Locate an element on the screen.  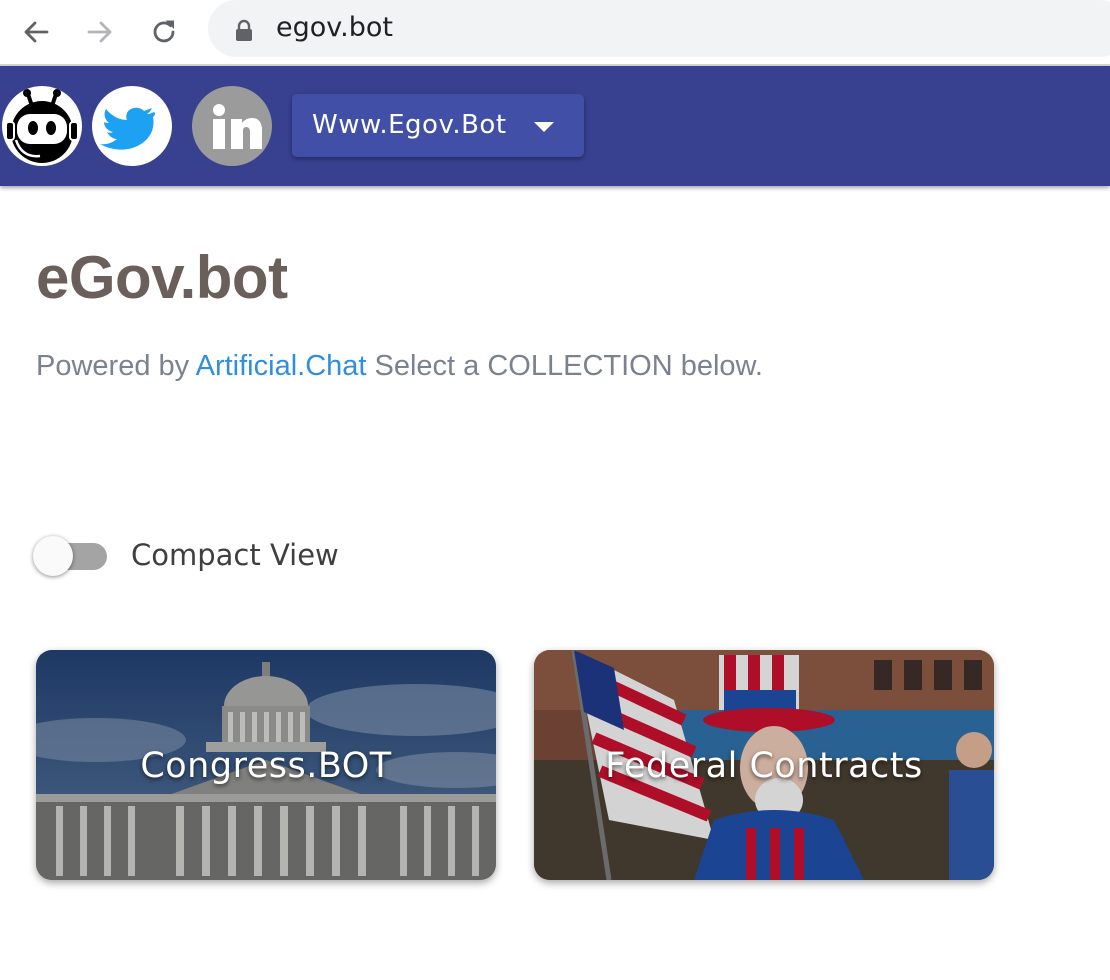
artificial-chat-link: Artificial.Chat is located at coordinates (281, 366).